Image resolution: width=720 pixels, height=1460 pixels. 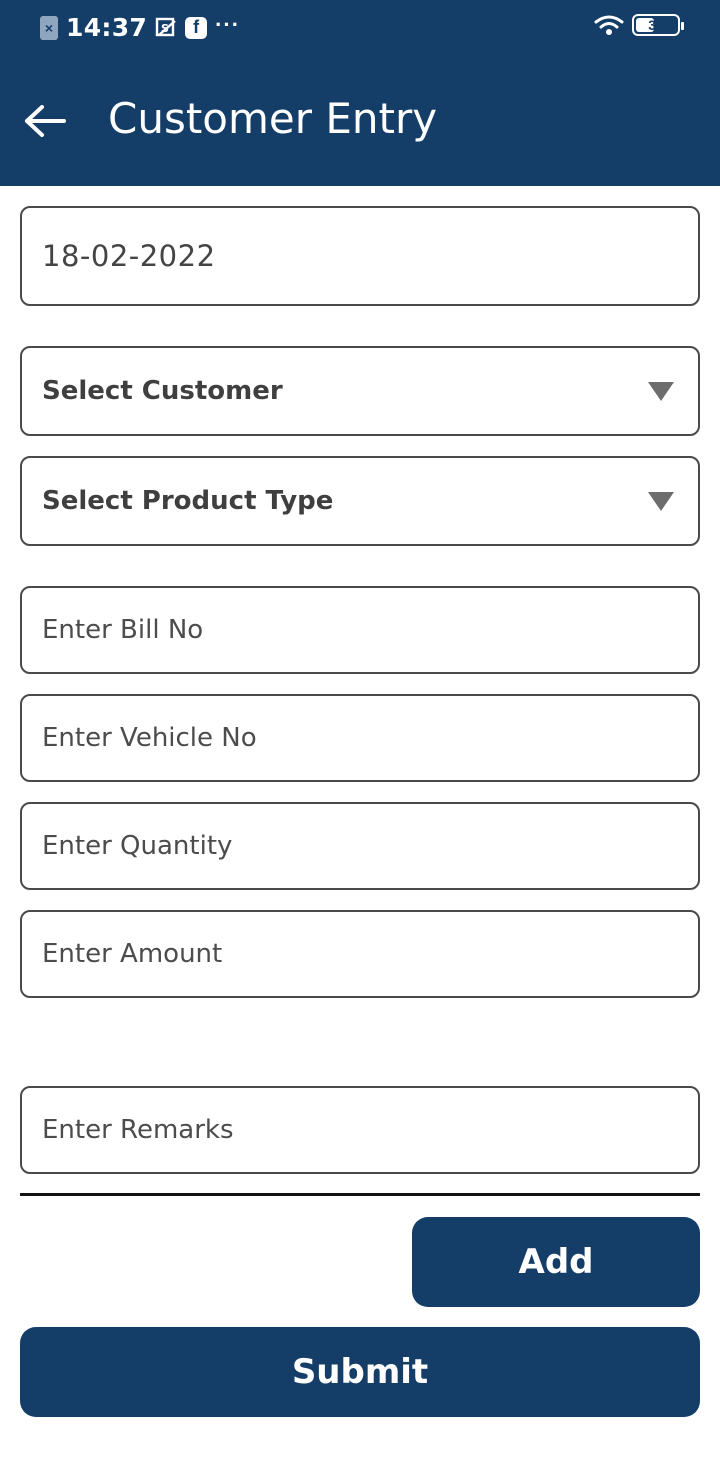 I want to click on svg-text: S, so click(x=165, y=28).